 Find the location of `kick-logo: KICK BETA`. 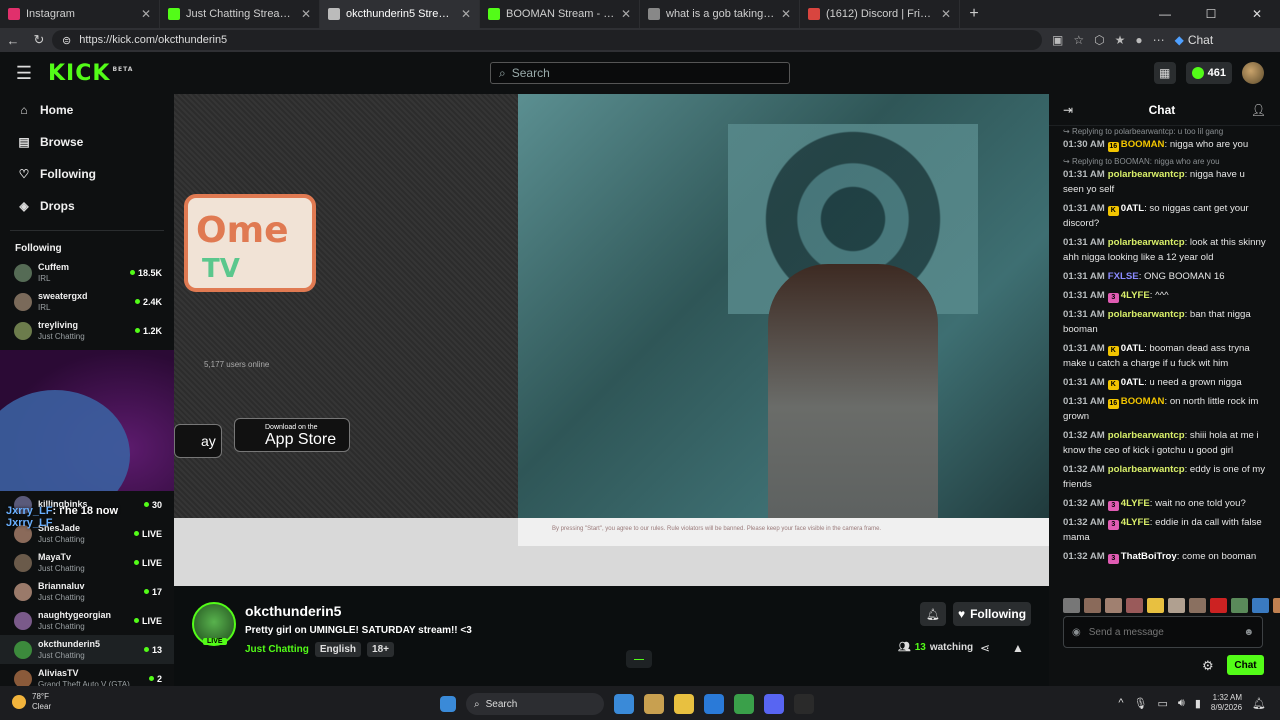

kick-logo: KICK BETA is located at coordinates (90, 73).